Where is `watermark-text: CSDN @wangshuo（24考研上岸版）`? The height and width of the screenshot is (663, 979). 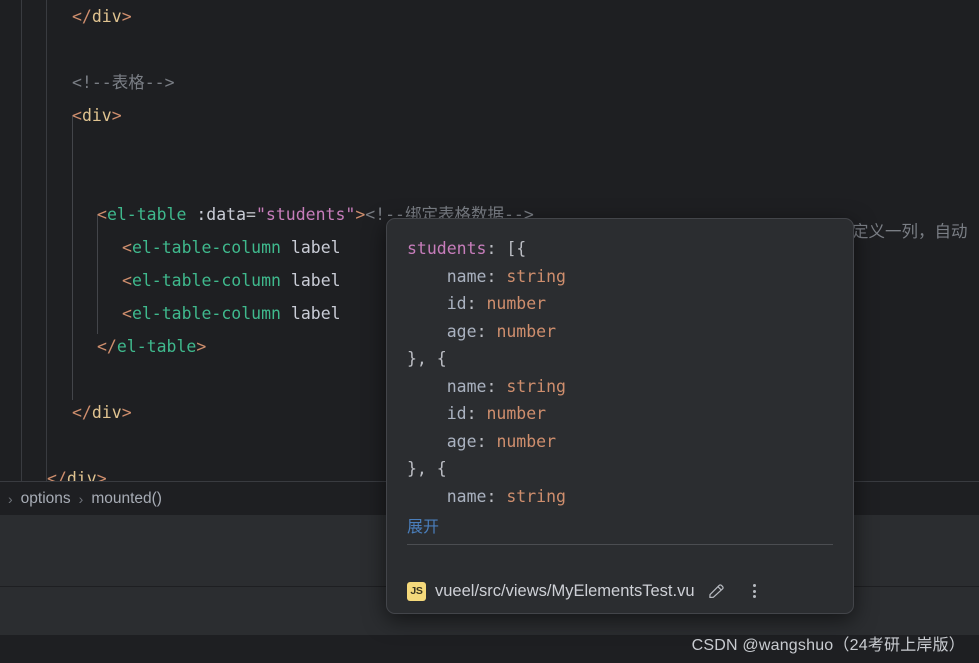
watermark-text: CSDN @wangshuo（24考研上岸版） is located at coordinates (828, 645).